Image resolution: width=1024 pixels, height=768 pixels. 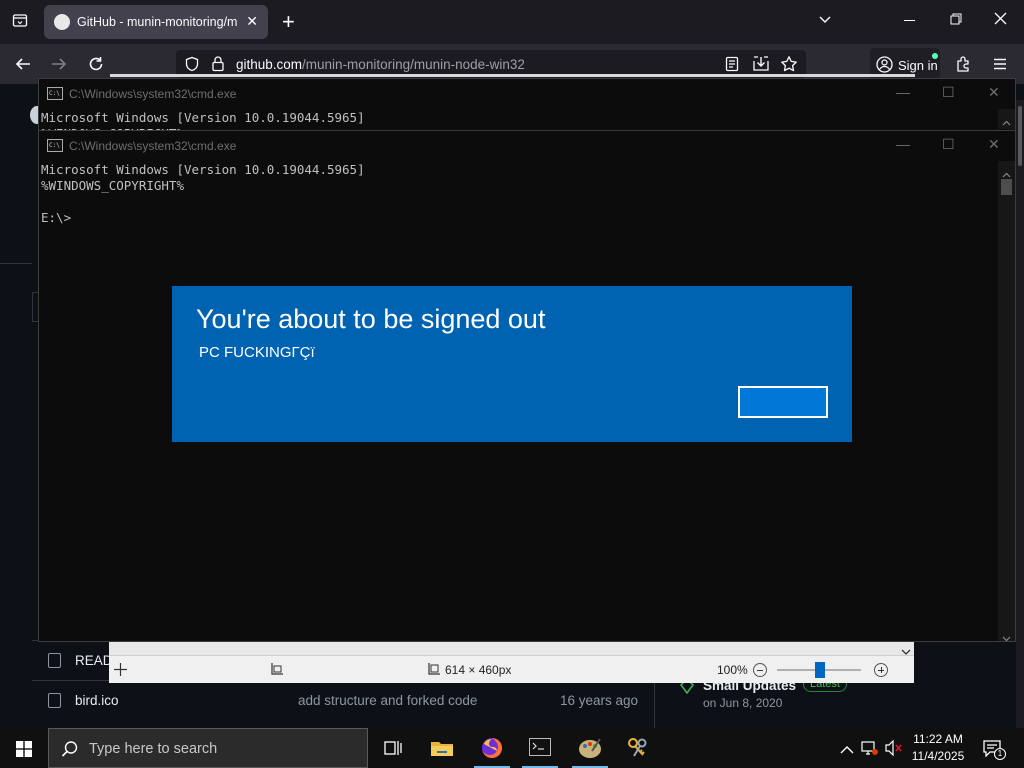 What do you see at coordinates (23, 66) in the screenshot?
I see `back-icon` at bounding box center [23, 66].